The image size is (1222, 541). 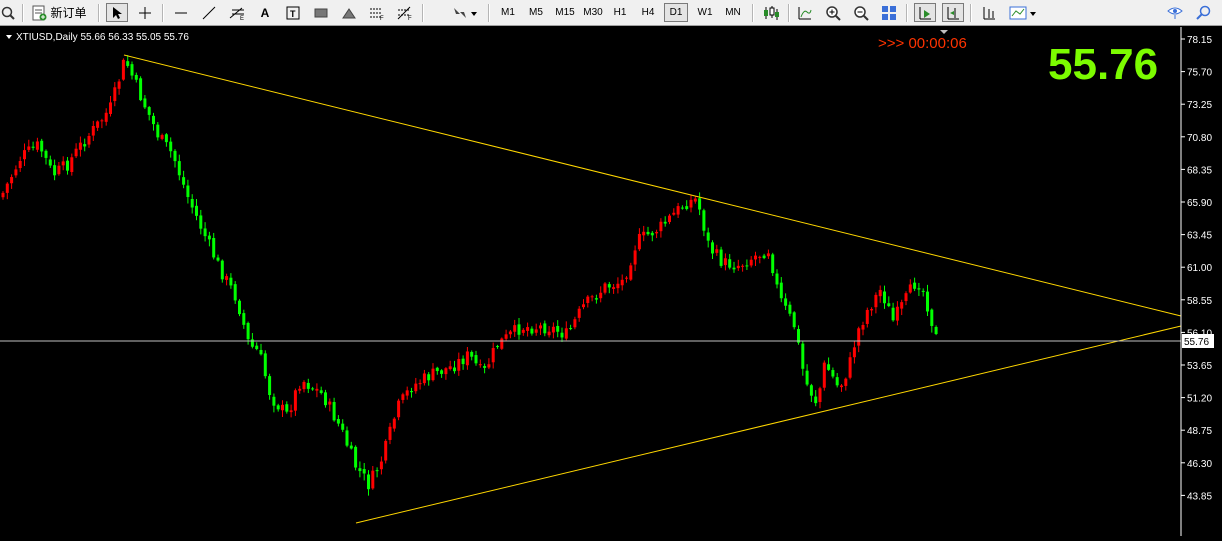 What do you see at coordinates (705, 12) in the screenshot?
I see `timeframe-w1: W1` at bounding box center [705, 12].